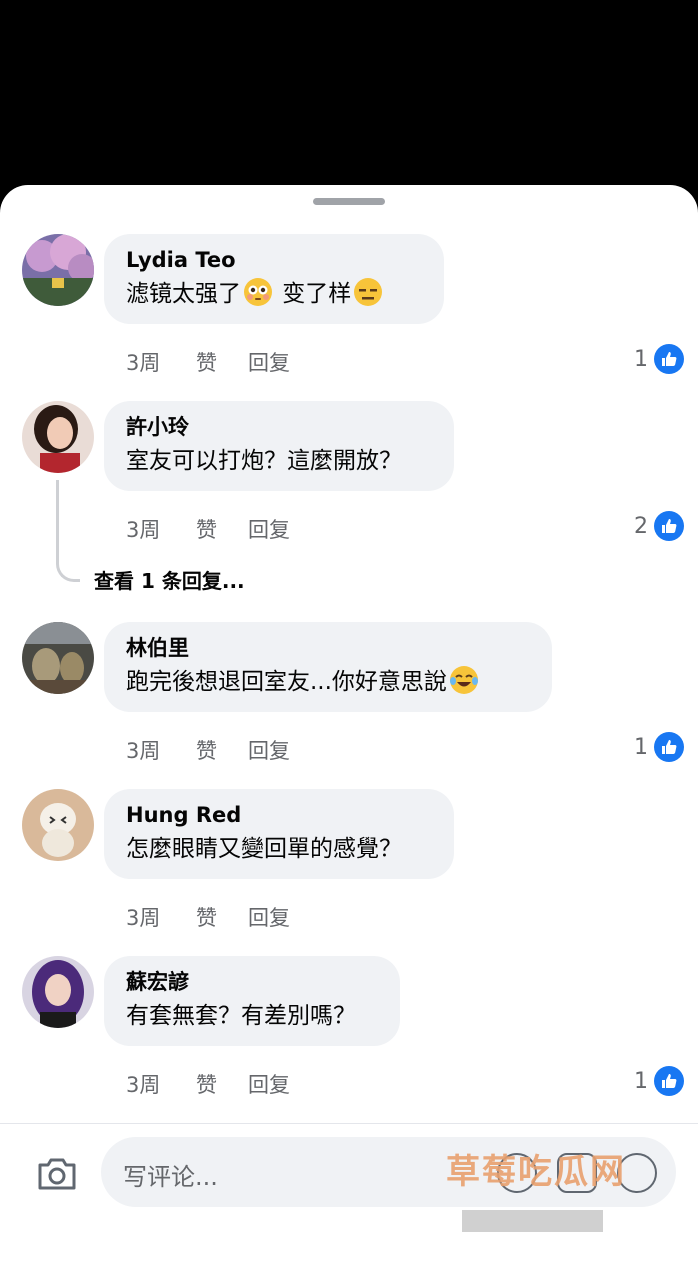  What do you see at coordinates (68, 531) in the screenshot?
I see `reply-thread-line` at bounding box center [68, 531].